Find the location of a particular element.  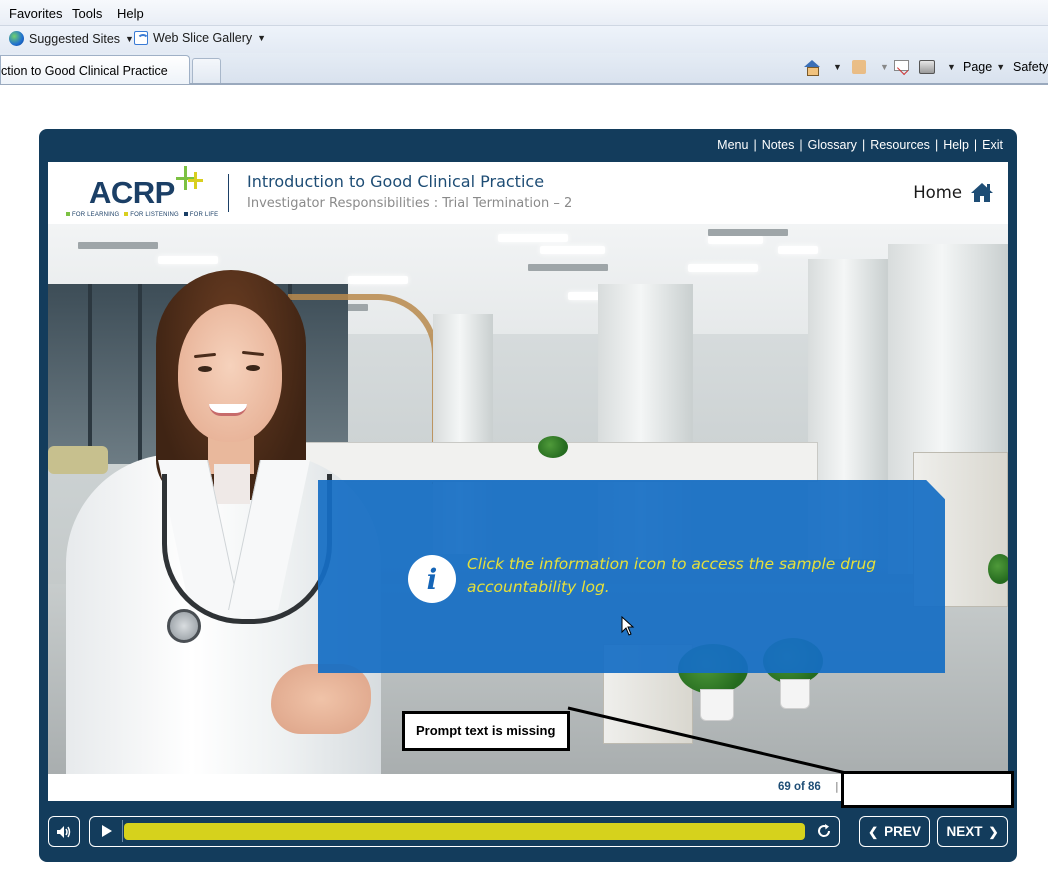

logo-text: ACRP is located at coordinates (132, 192).